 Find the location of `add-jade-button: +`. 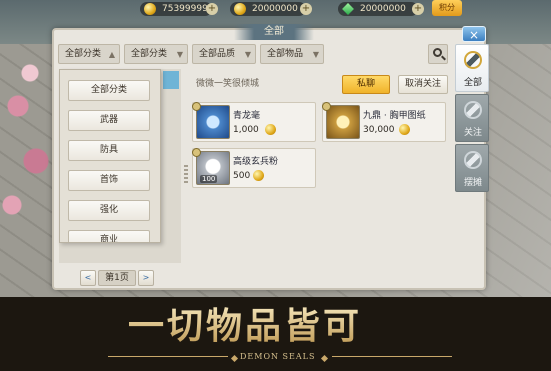

add-jade-button: + is located at coordinates (418, 9).